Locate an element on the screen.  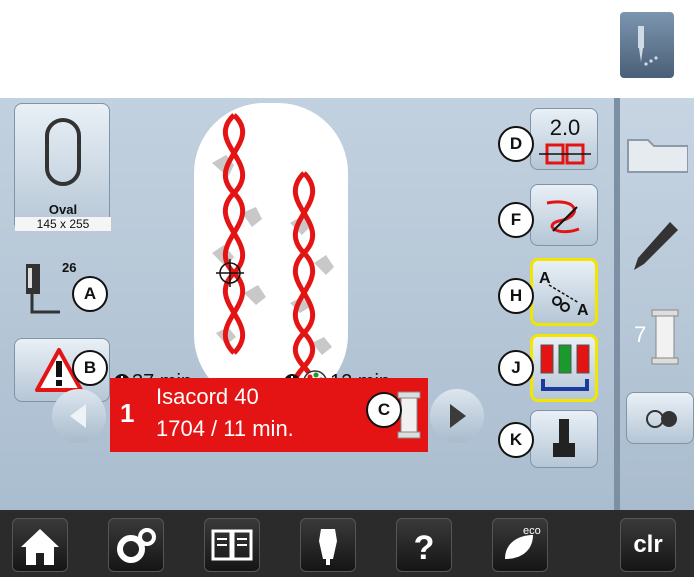
start-button is located at coordinates (564, 439).